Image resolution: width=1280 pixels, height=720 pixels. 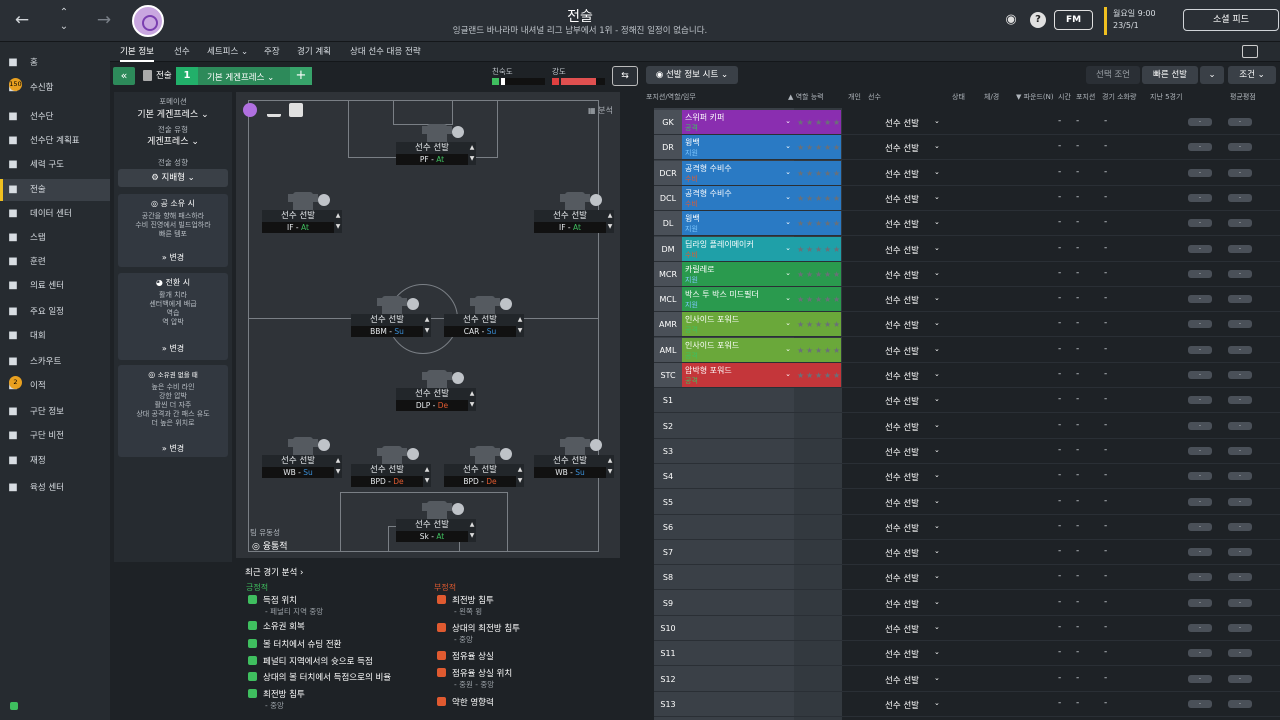 What do you see at coordinates (104, 21) in the screenshot?
I see `forward-icon: →` at bounding box center [104, 21].